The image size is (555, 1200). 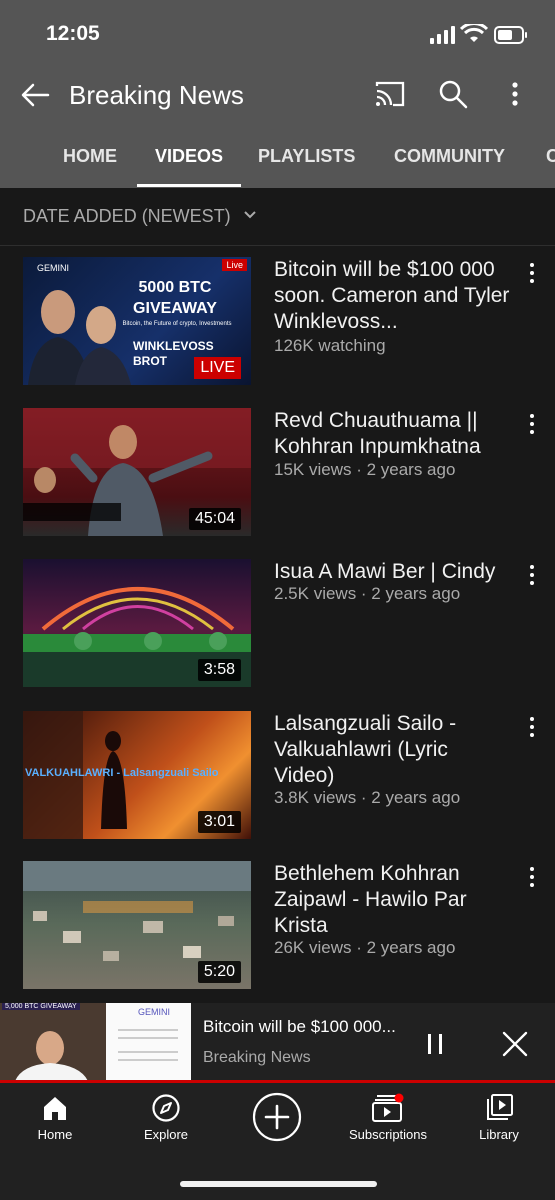 I want to click on active-tab-indicator, so click(x=189, y=185).